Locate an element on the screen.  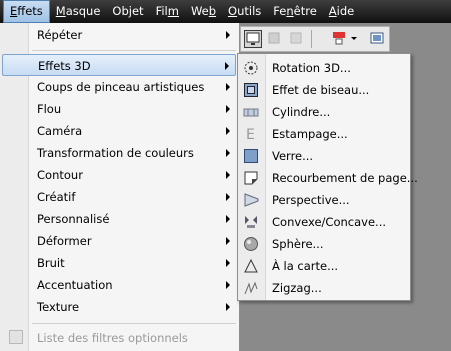
pinch-punch-icon is located at coordinates (251, 222).